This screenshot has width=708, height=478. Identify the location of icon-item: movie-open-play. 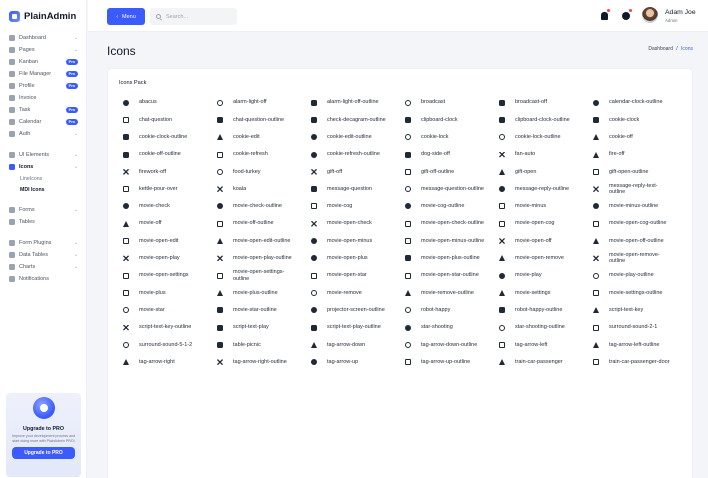
(169, 258).